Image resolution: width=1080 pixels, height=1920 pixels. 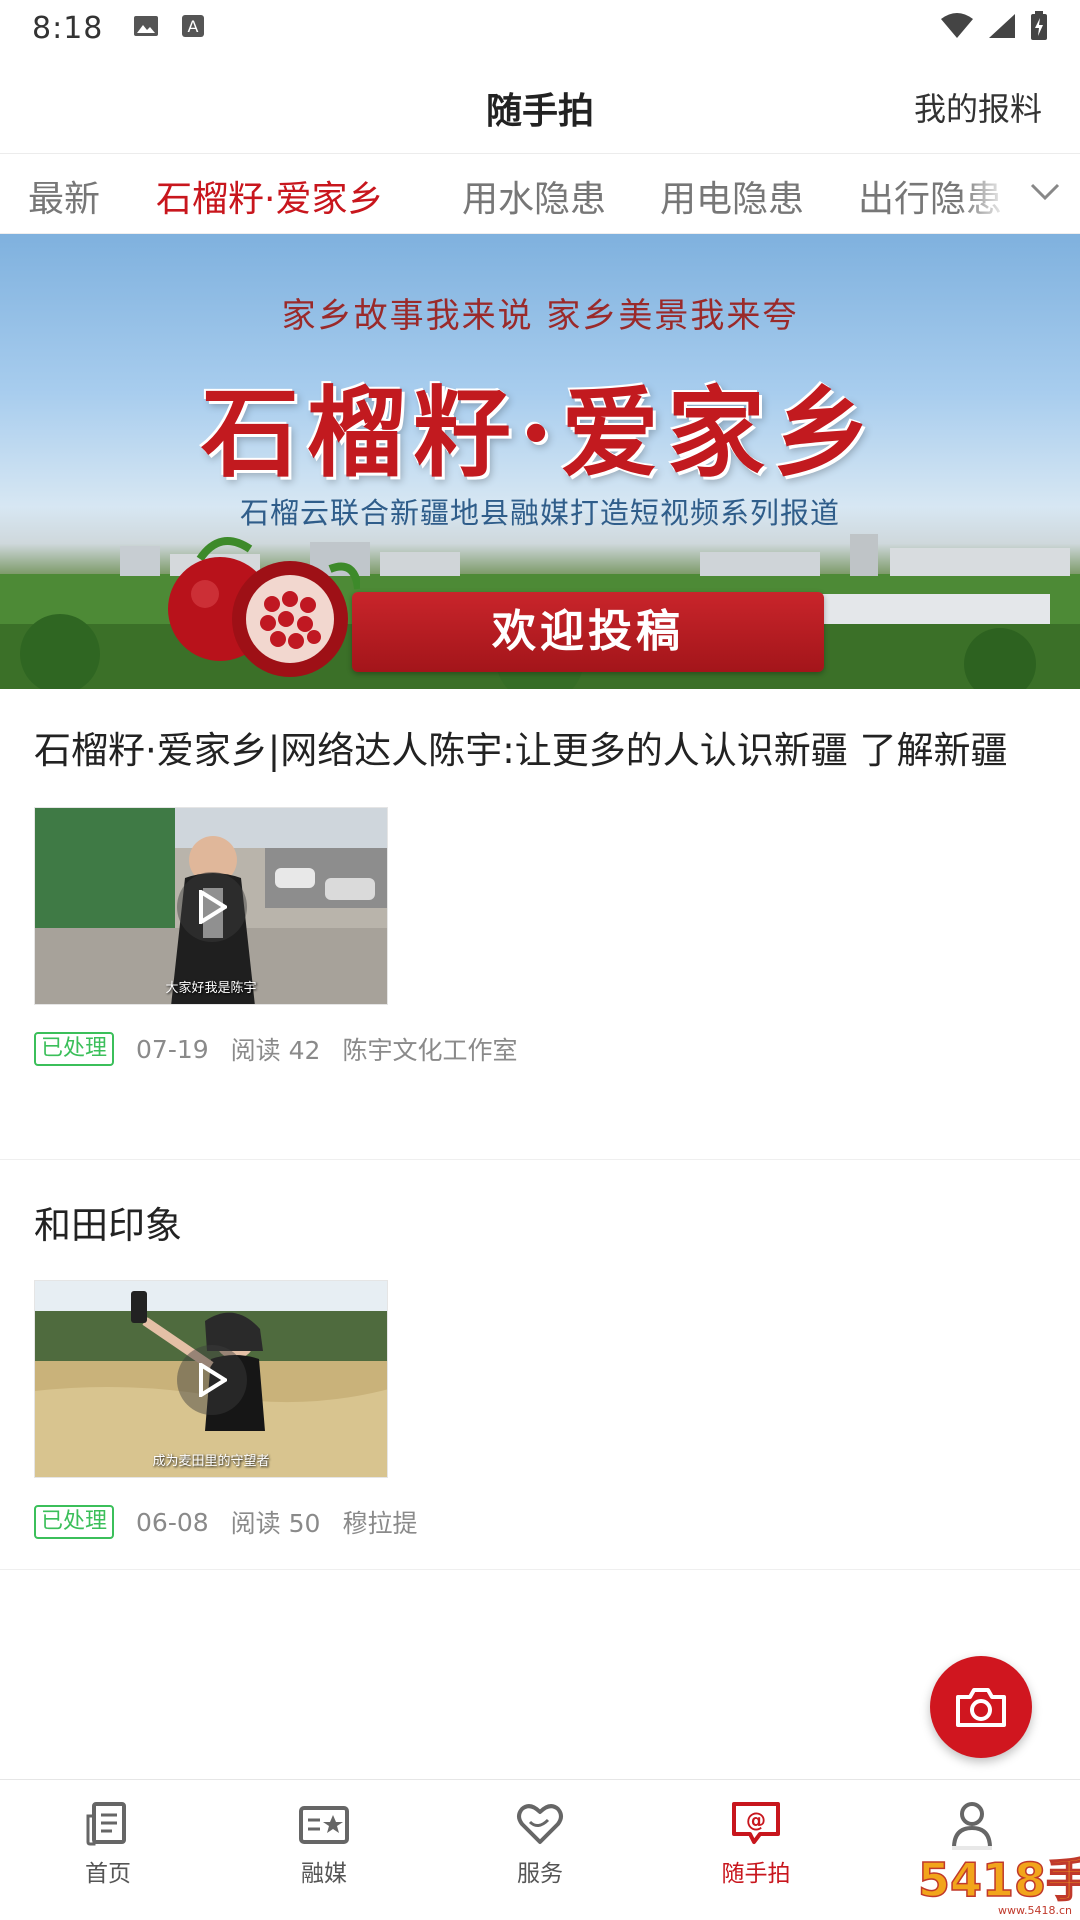 I want to click on tabs-expand-button, so click(x=1045, y=193).